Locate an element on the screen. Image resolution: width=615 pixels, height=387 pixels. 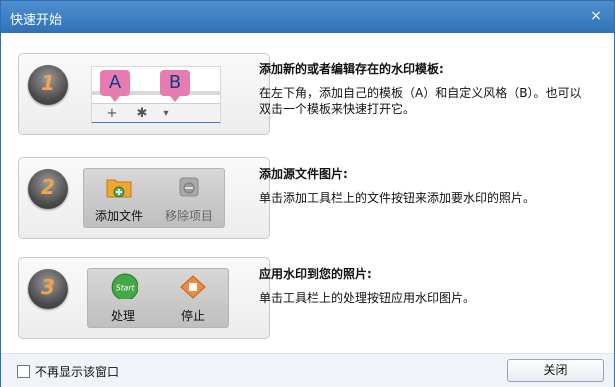
process-toolbar-preview: Start 处理 停止 is located at coordinates (158, 298).